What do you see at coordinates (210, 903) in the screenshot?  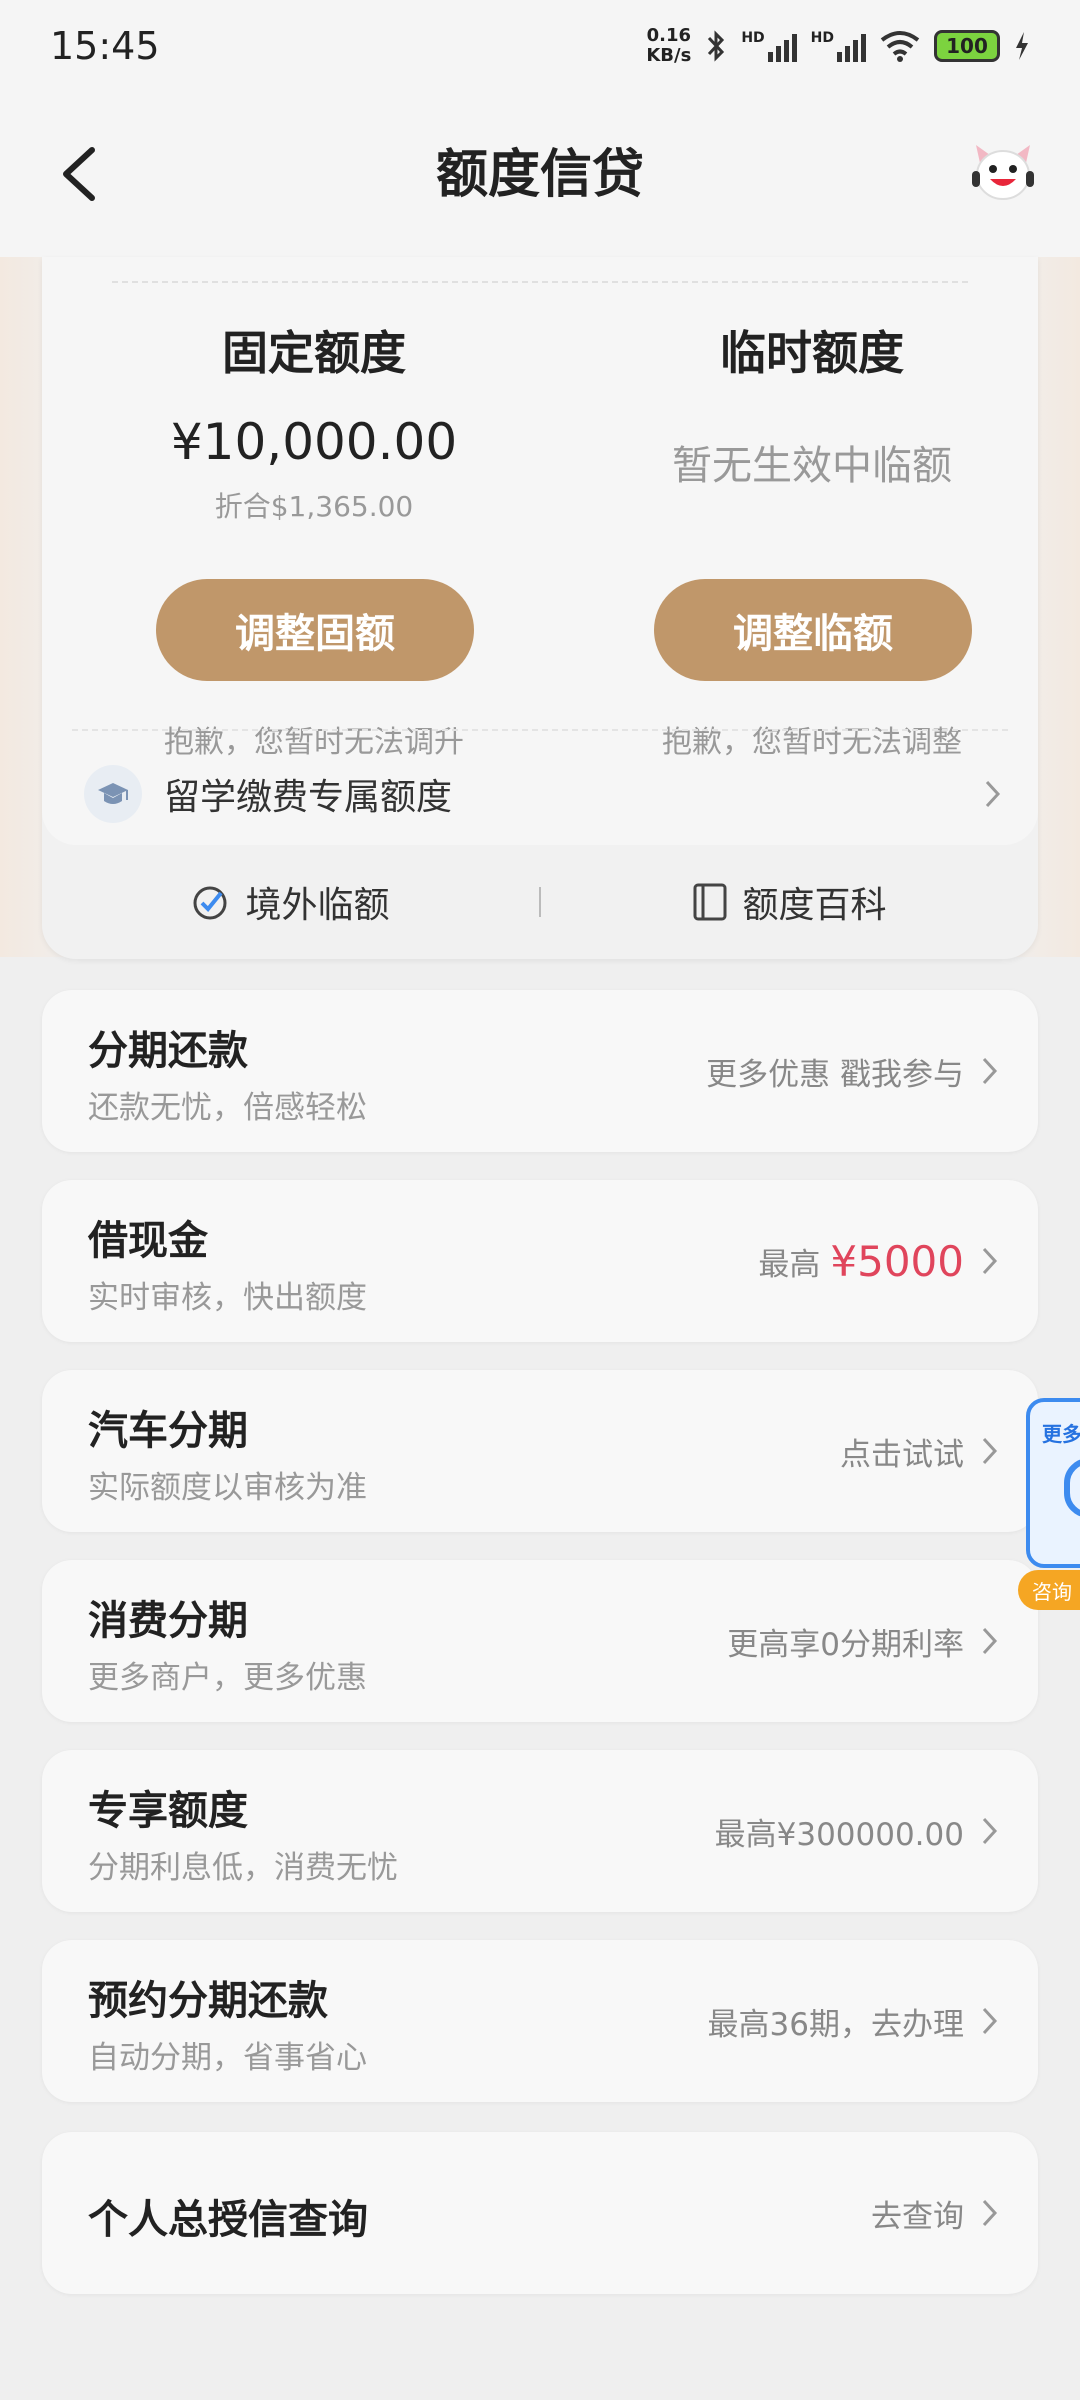 I see `overseas-quota-icon` at bounding box center [210, 903].